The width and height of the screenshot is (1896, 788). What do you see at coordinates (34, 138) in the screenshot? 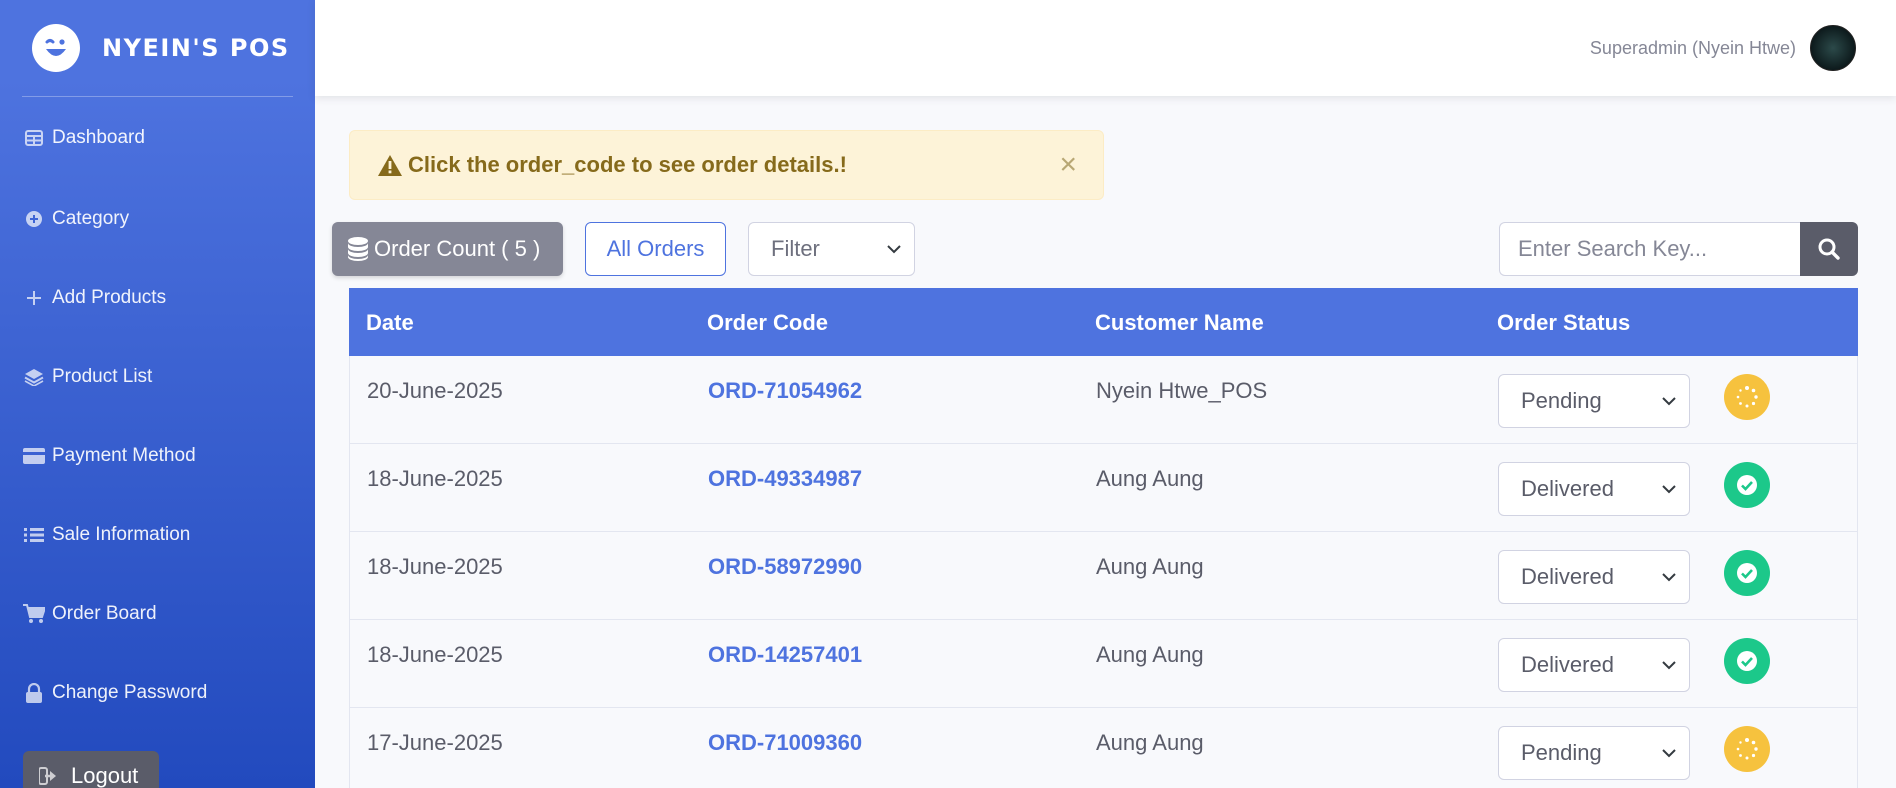
I see `table-icon` at bounding box center [34, 138].